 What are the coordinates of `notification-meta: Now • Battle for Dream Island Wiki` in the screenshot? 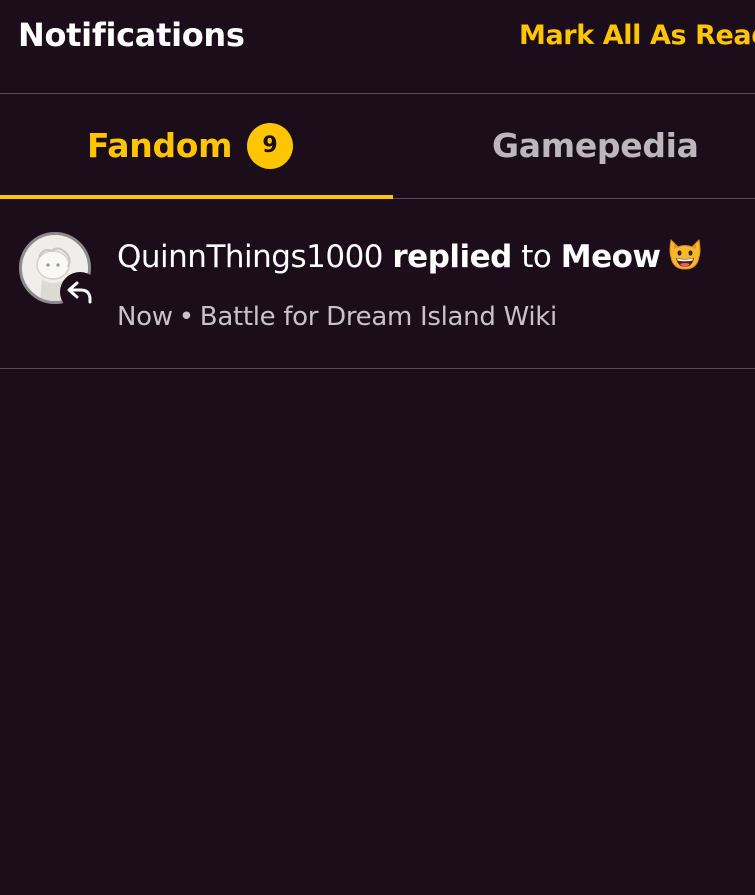 It's located at (337, 317).